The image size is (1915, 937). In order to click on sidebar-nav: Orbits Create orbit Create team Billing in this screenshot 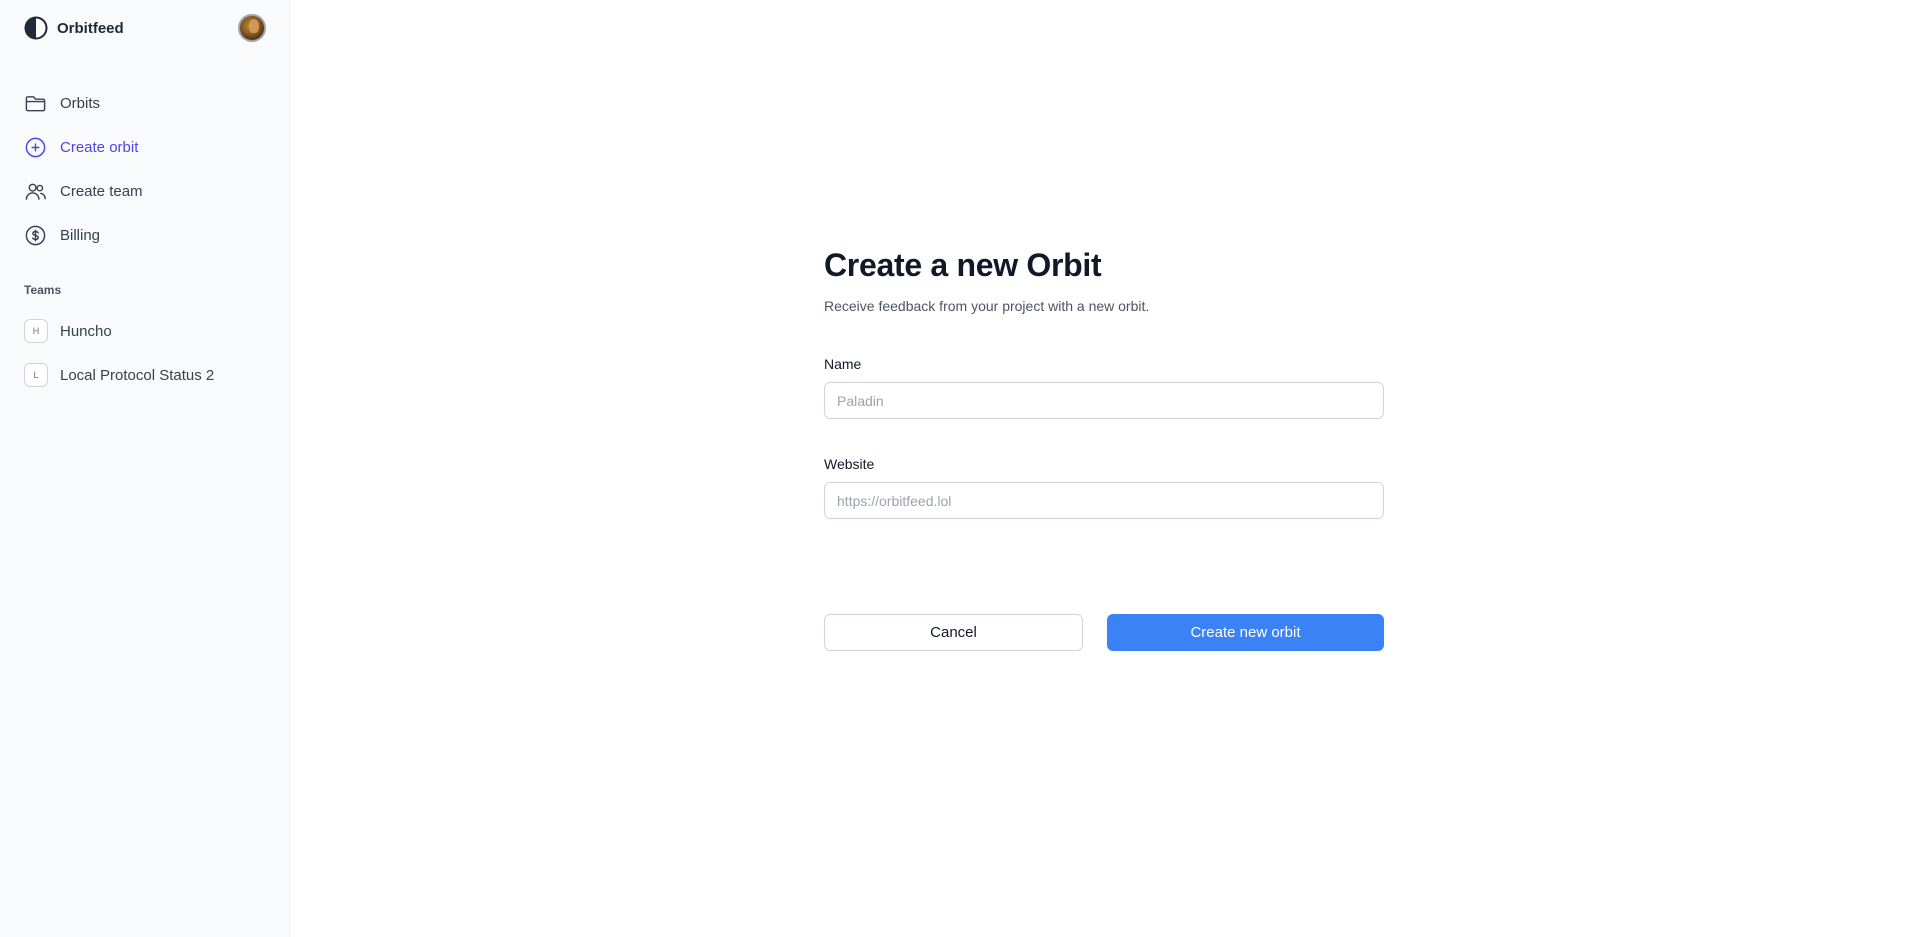, I will do `click(150, 169)`.